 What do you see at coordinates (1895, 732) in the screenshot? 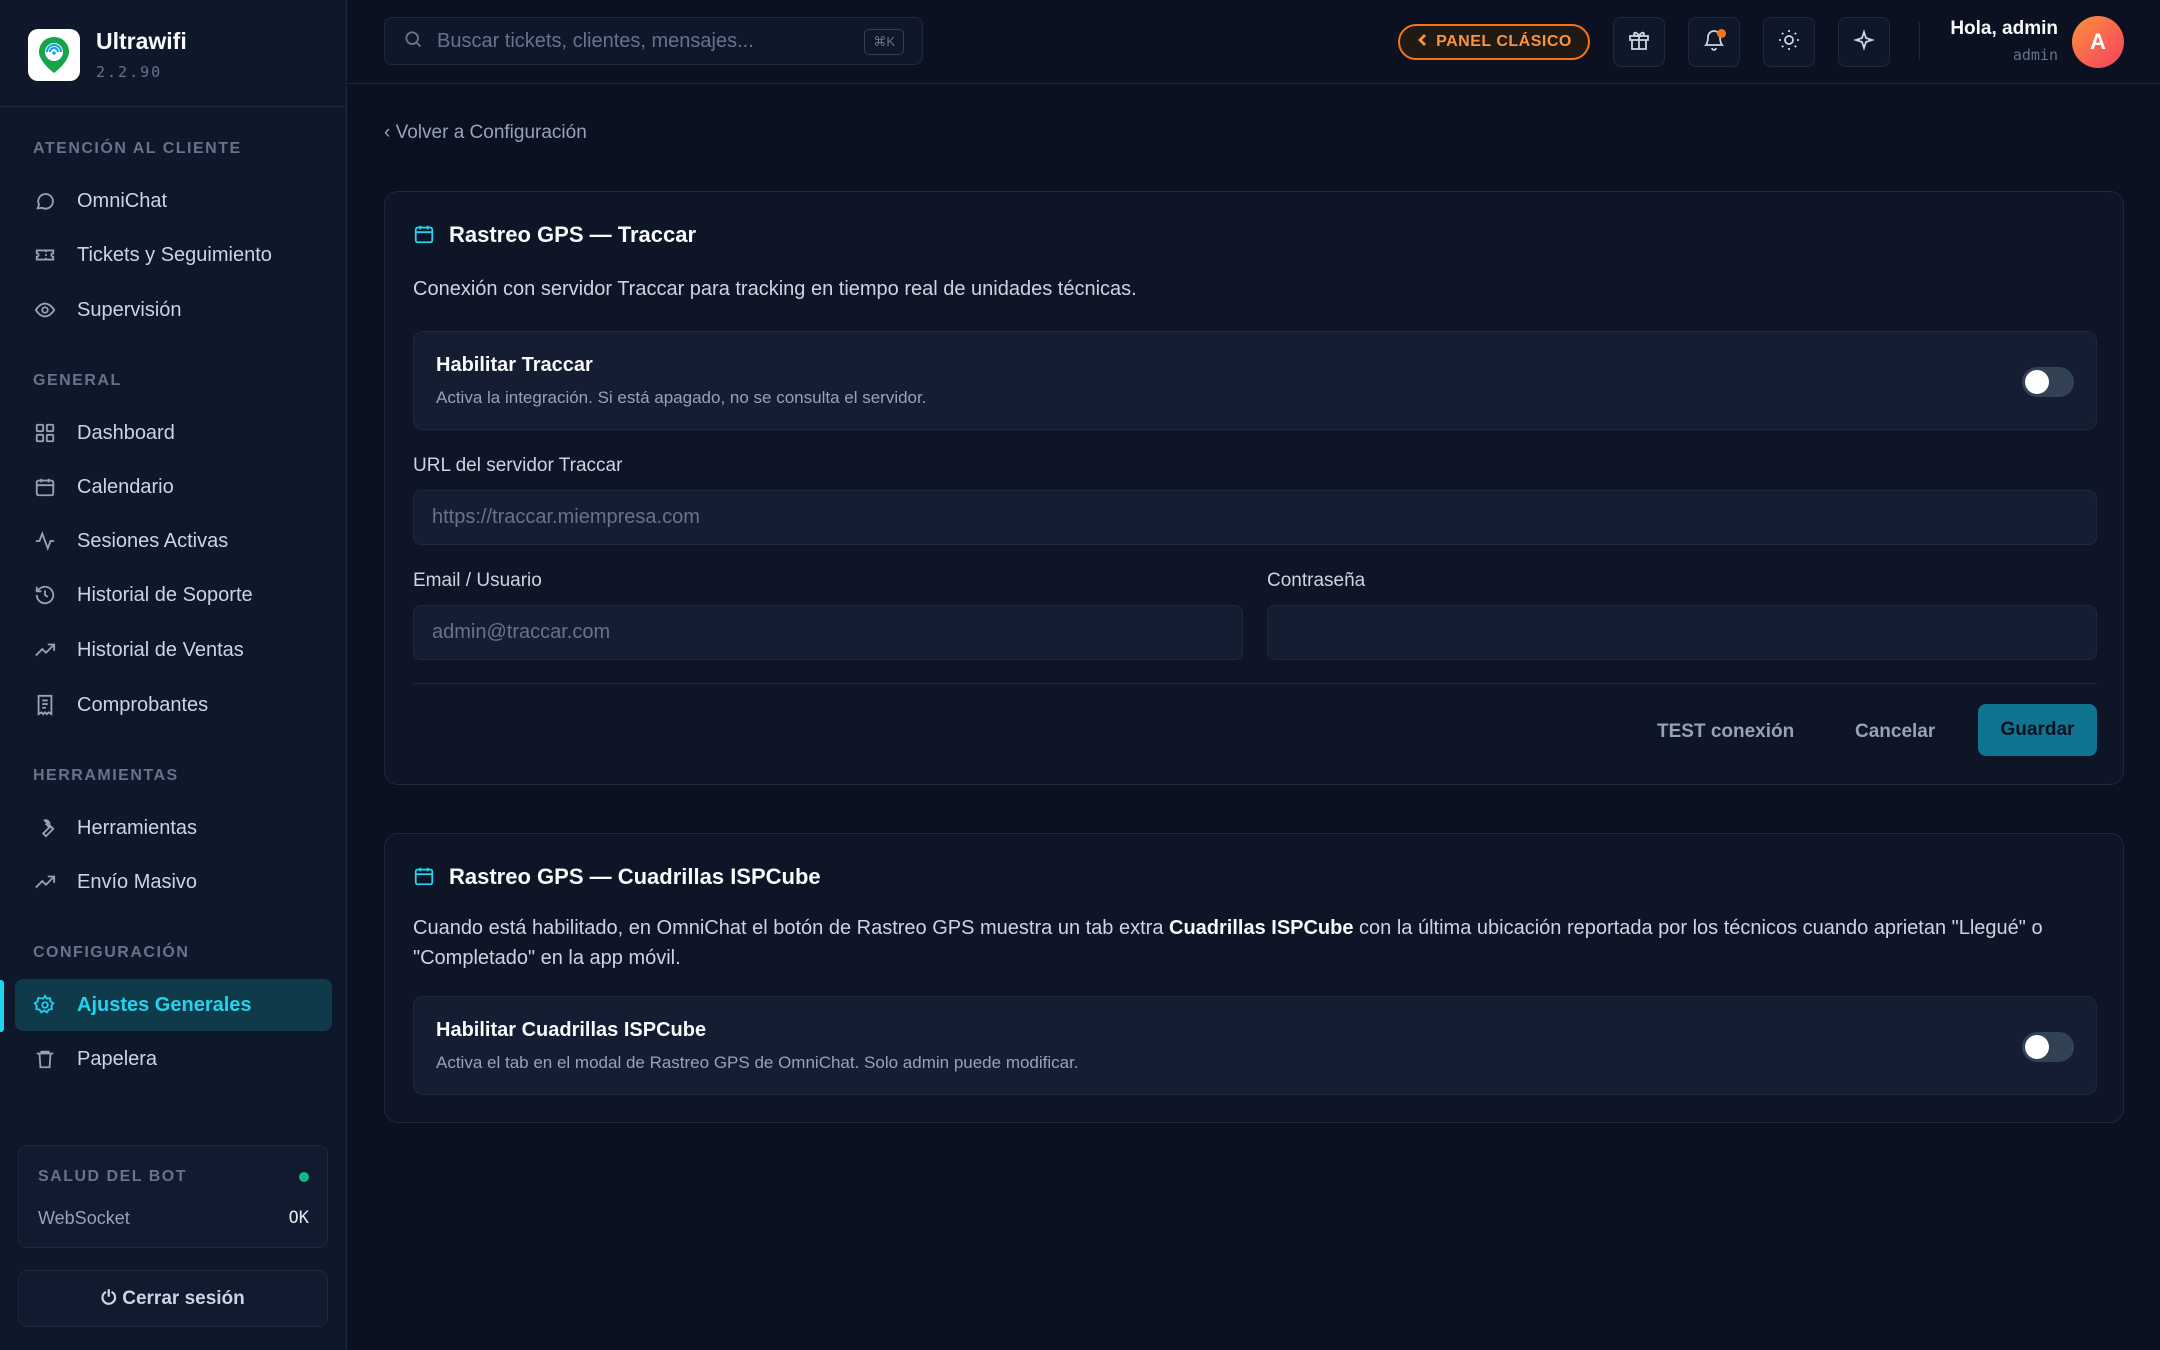
I see `cancel-button: Cancelar` at bounding box center [1895, 732].